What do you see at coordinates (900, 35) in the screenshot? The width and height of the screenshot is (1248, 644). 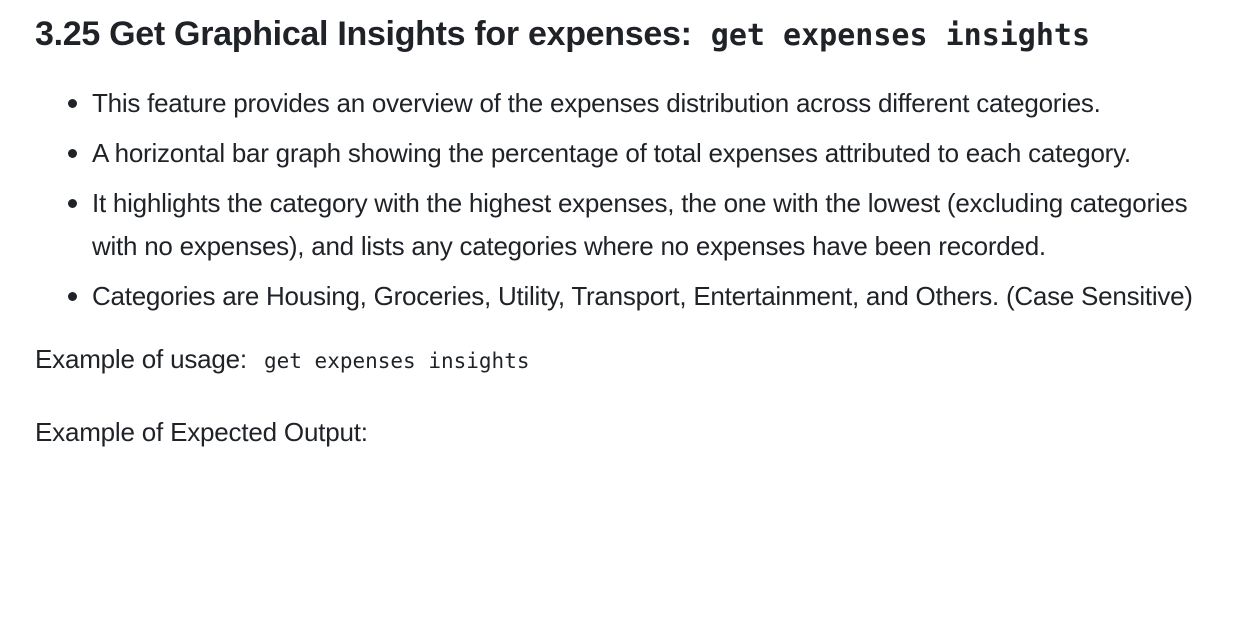 I see `heading-command-code: get expenses insights` at bounding box center [900, 35].